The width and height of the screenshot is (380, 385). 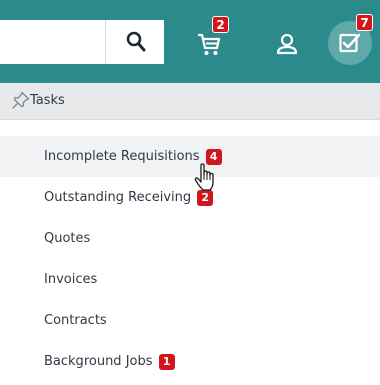 I want to click on user-icon, so click(x=287, y=44).